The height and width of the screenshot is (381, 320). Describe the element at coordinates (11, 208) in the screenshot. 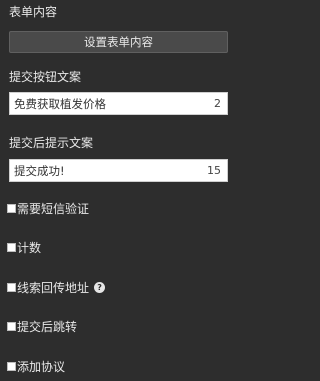

I see `sms-verify-checkbox` at that location.